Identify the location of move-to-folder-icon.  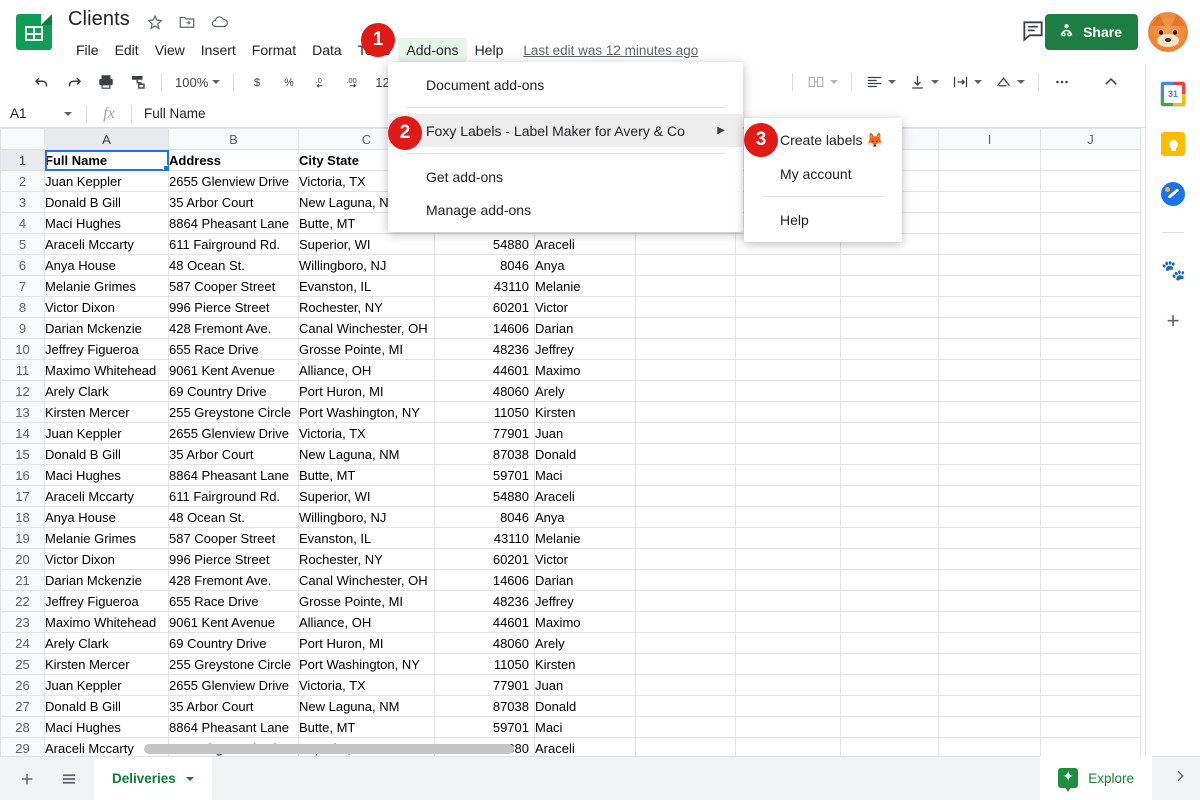
(187, 24).